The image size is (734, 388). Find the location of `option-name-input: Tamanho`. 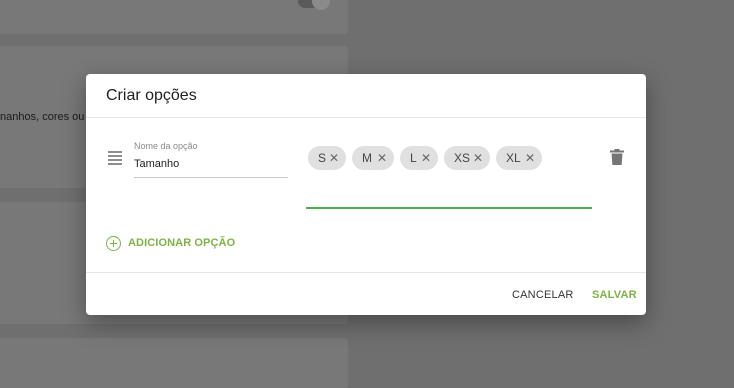

option-name-input: Tamanho is located at coordinates (156, 164).